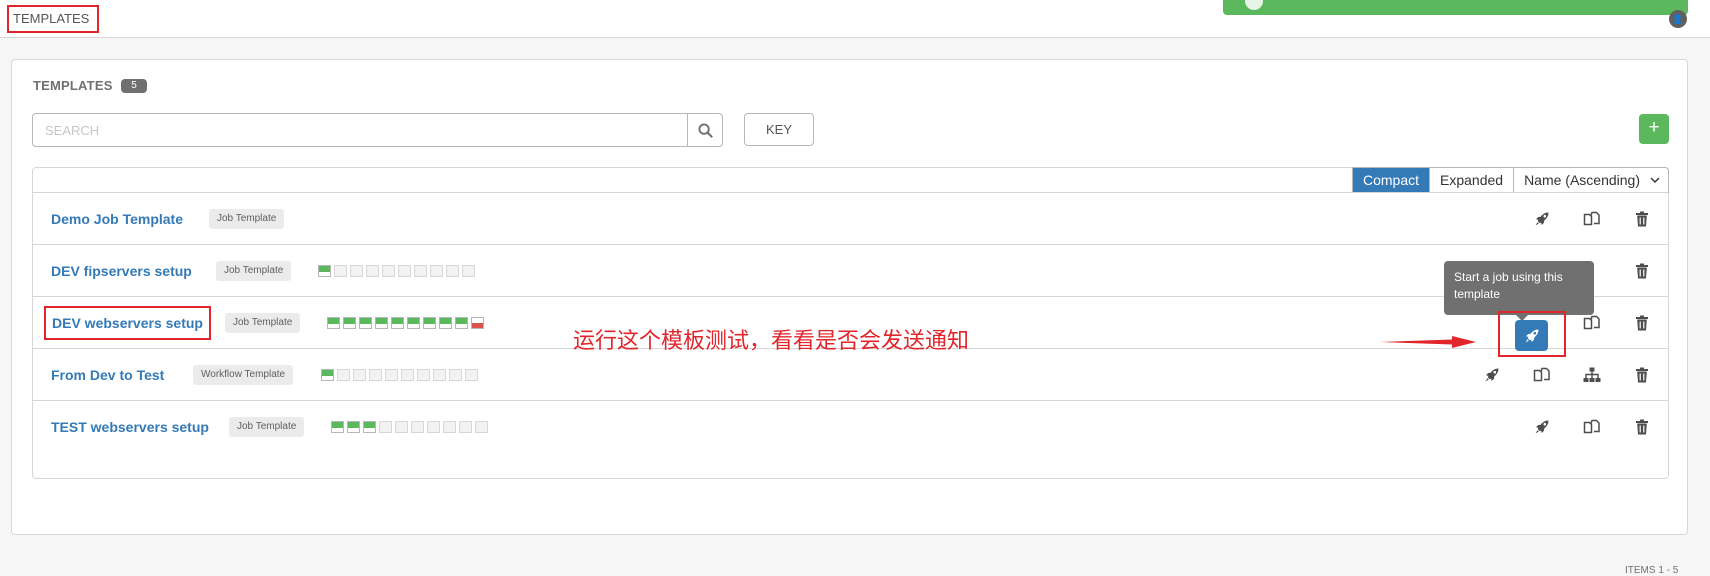 This screenshot has width=1710, height=576. Describe the element at coordinates (1519, 291) in the screenshot. I see `launch-tooltip: Start a job using this template` at that location.